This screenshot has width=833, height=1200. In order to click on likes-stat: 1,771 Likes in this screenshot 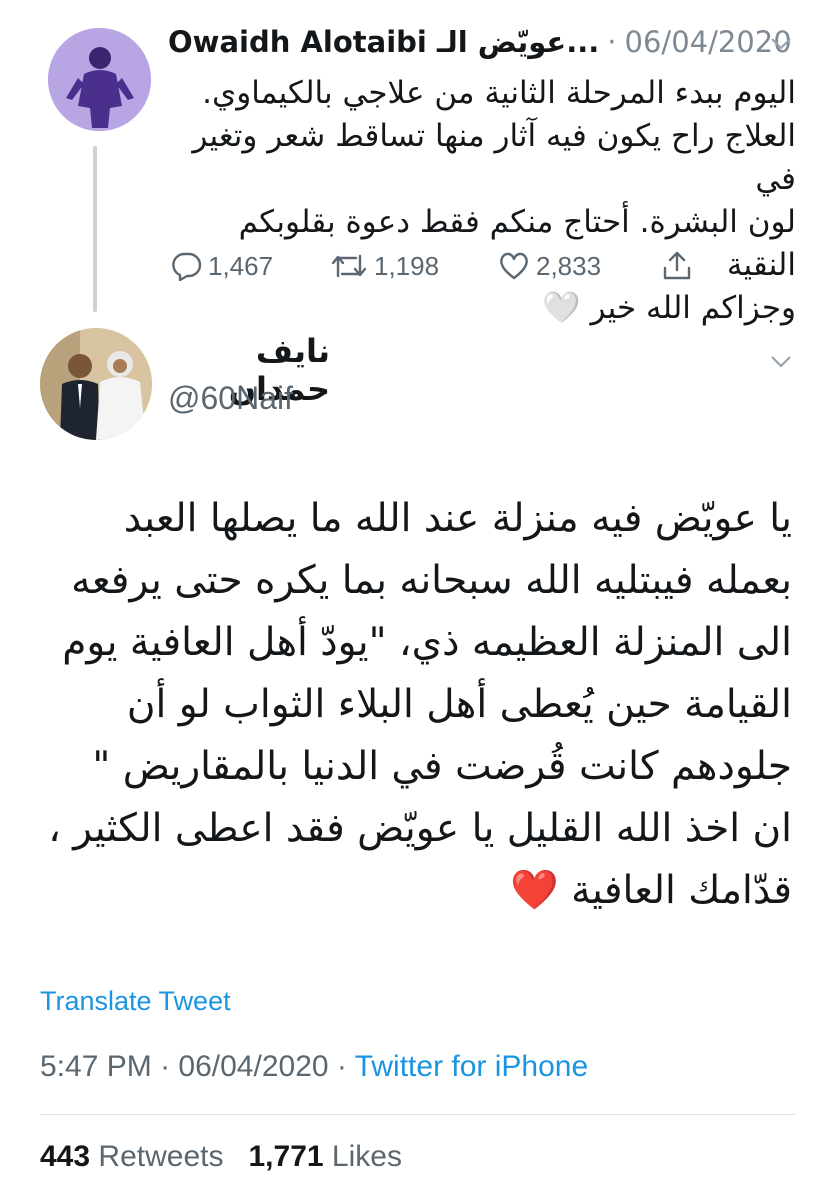, I will do `click(324, 1156)`.